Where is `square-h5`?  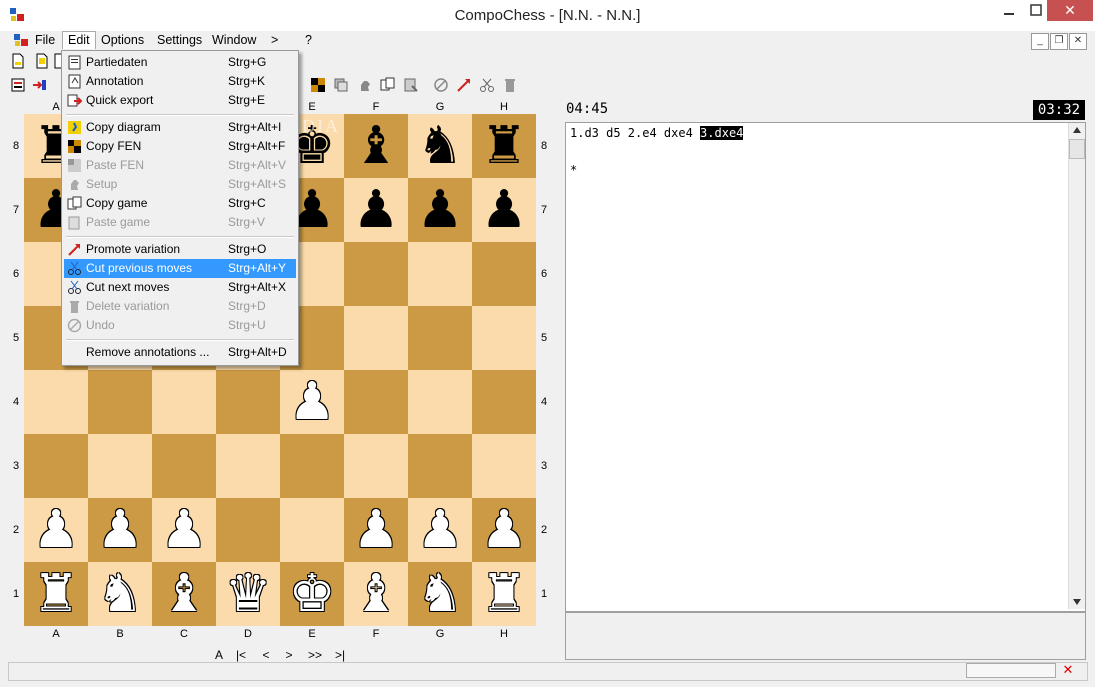
square-h5 is located at coordinates (504, 338).